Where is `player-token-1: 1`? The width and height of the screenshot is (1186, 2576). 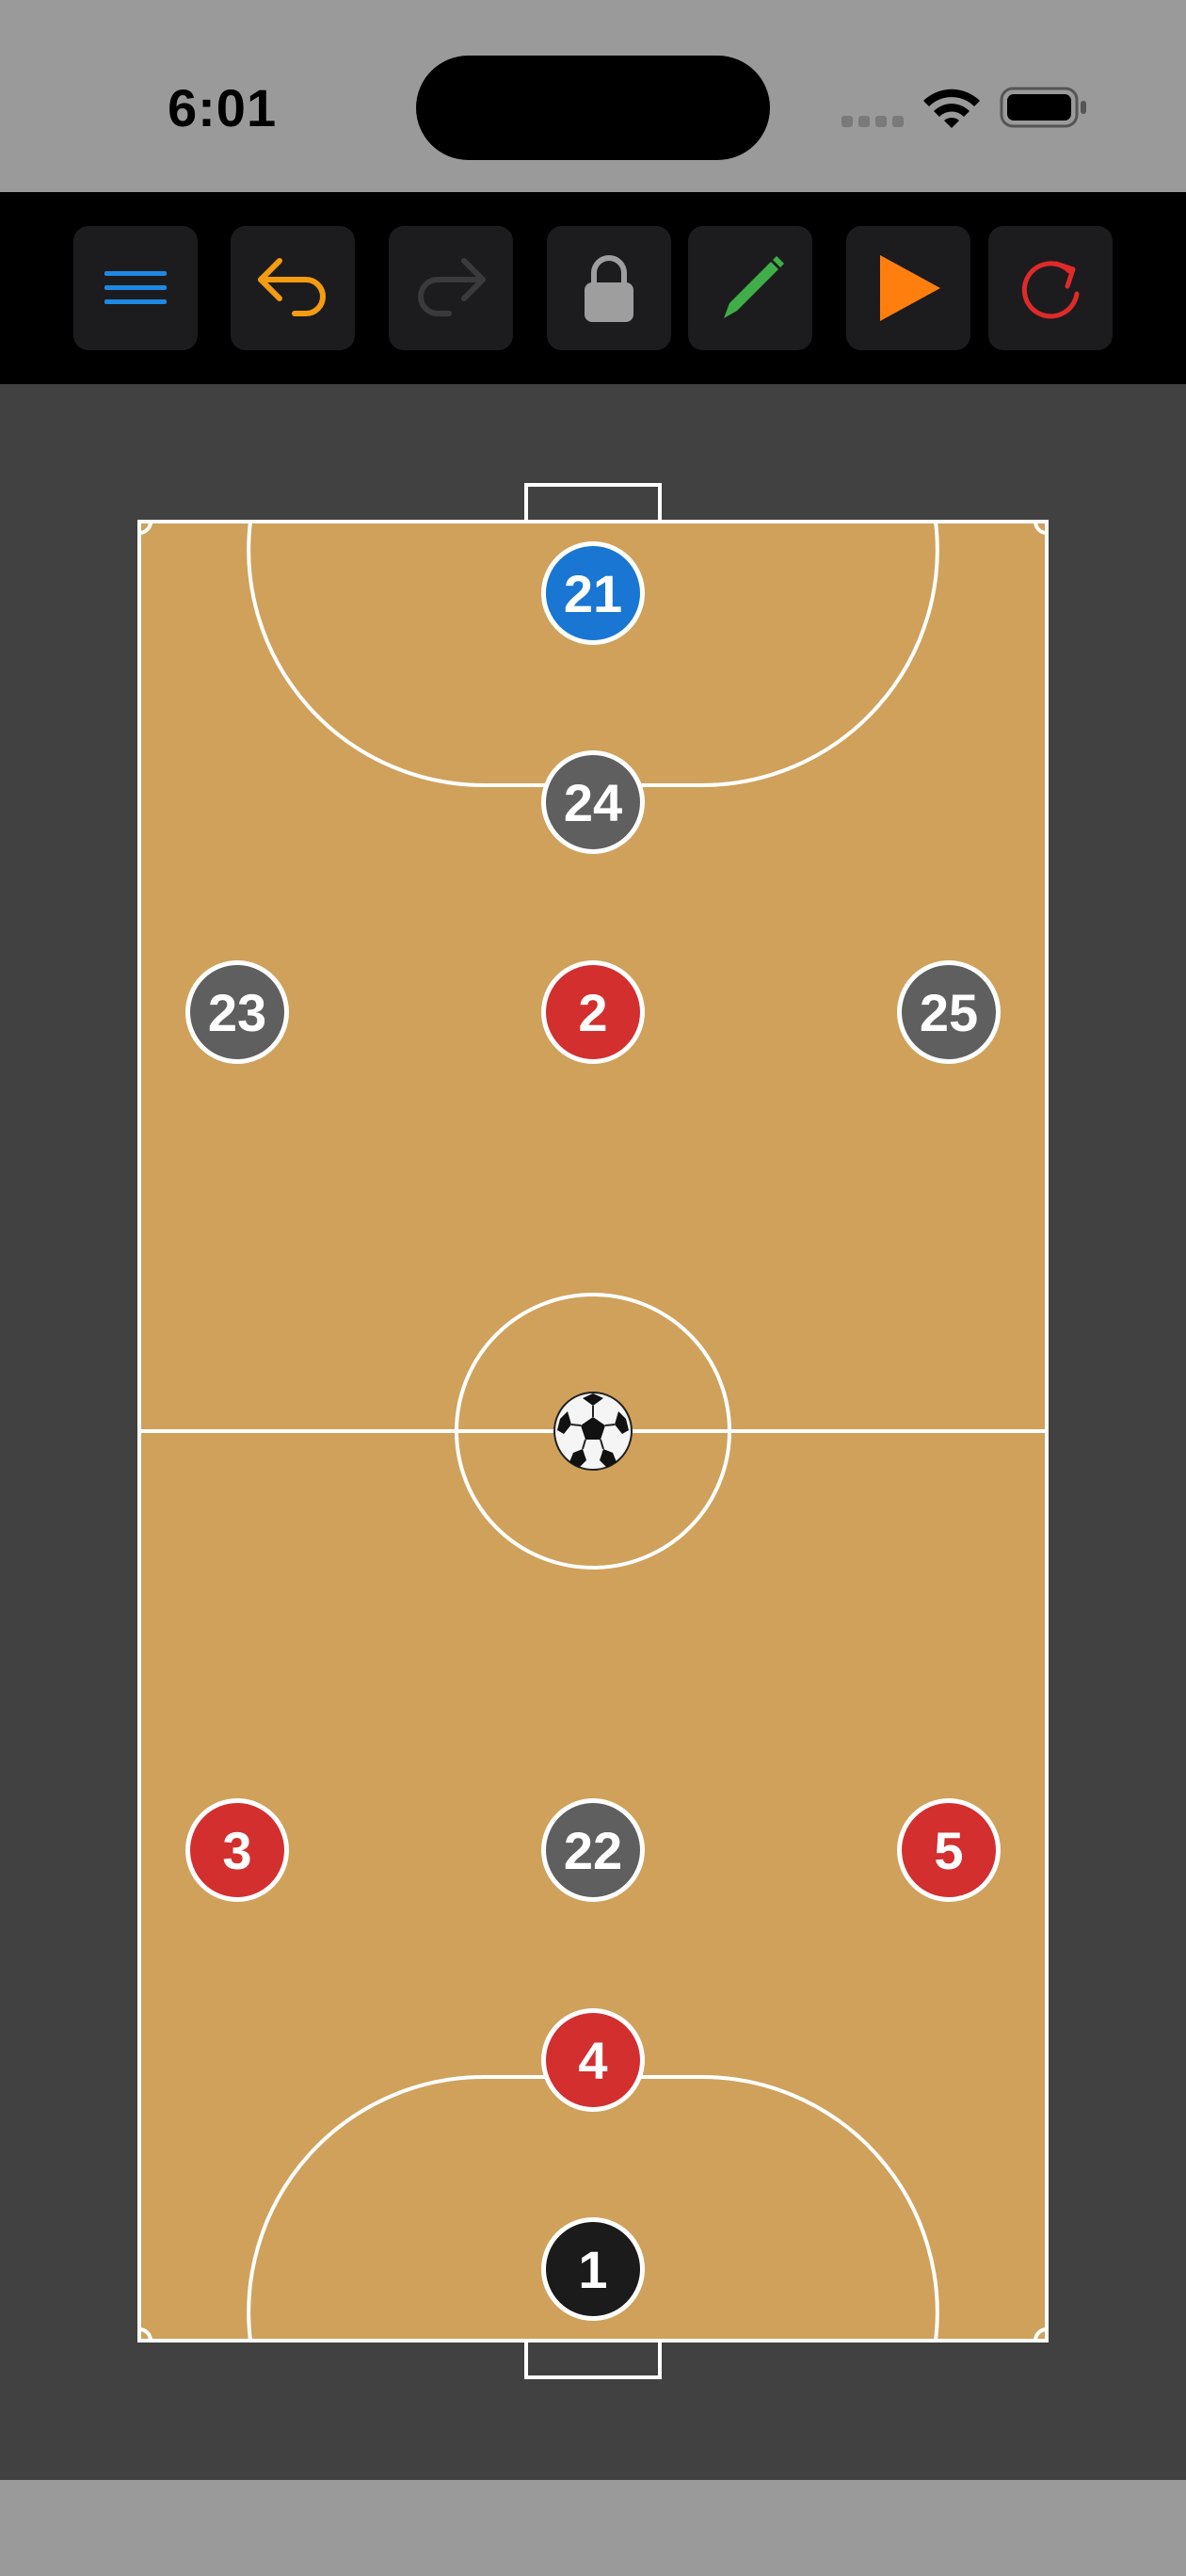 player-token-1: 1 is located at coordinates (593, 2269).